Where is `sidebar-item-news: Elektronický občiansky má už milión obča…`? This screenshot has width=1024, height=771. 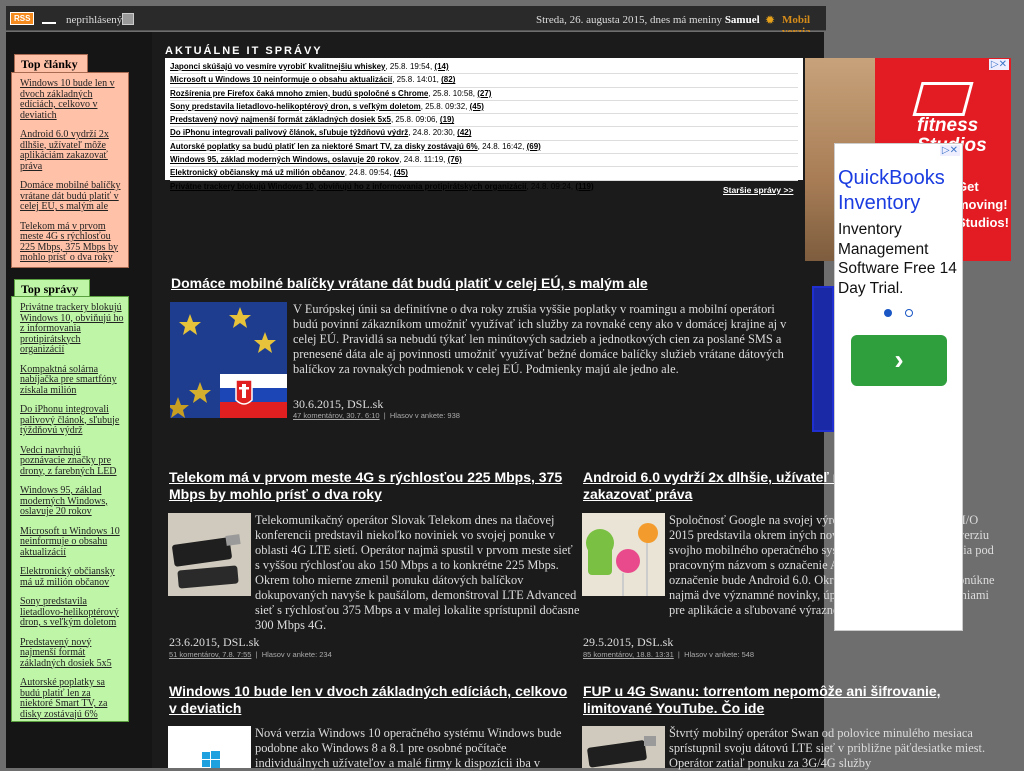 sidebar-item-news: Elektronický občiansky má už milión obča… is located at coordinates (72, 577).